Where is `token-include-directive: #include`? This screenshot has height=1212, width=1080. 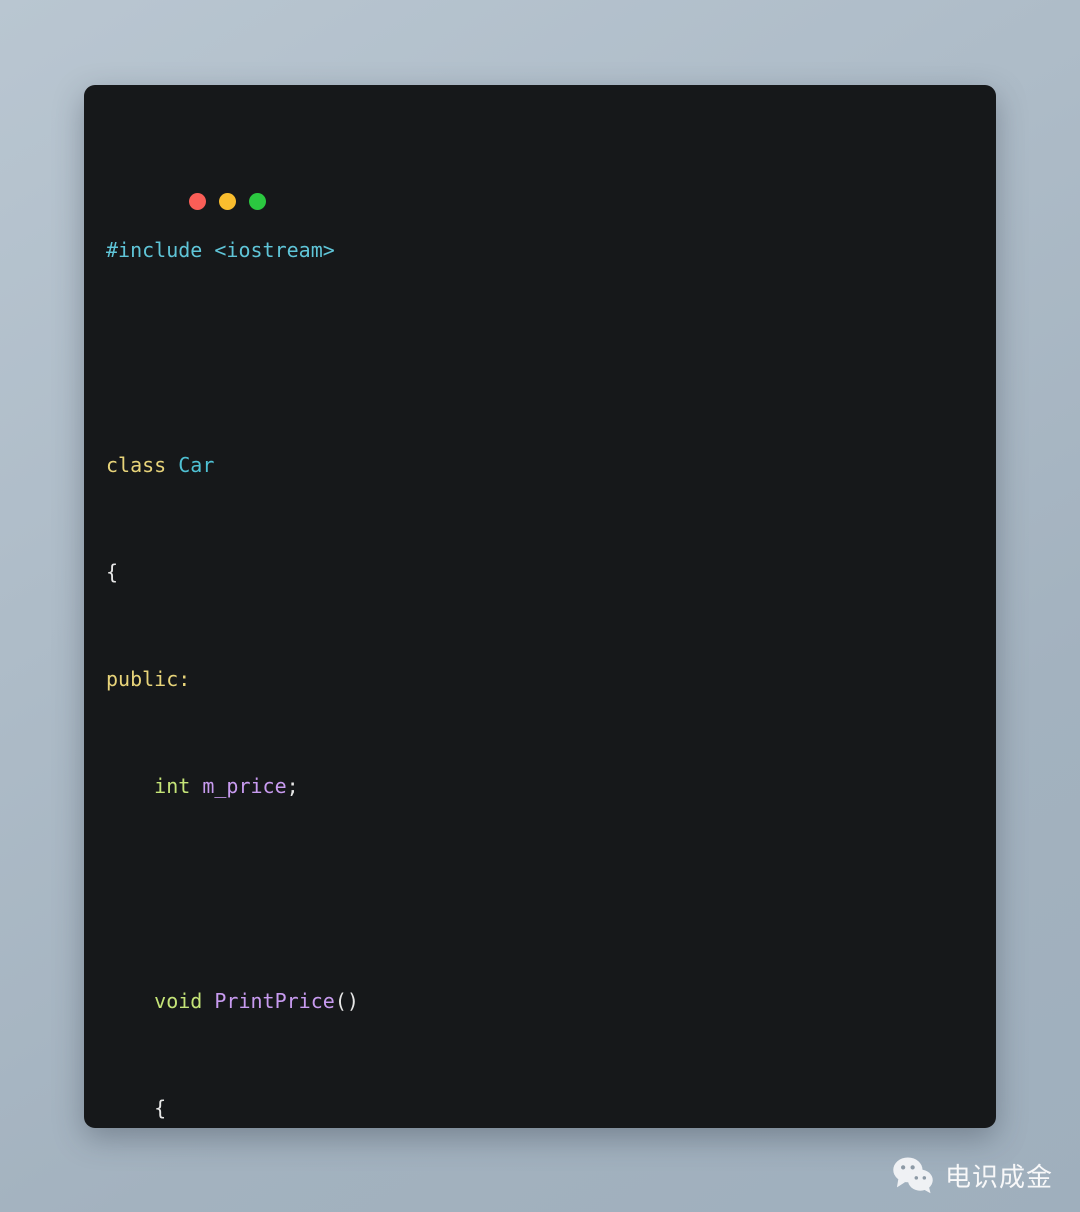 token-include-directive: #include is located at coordinates (154, 250).